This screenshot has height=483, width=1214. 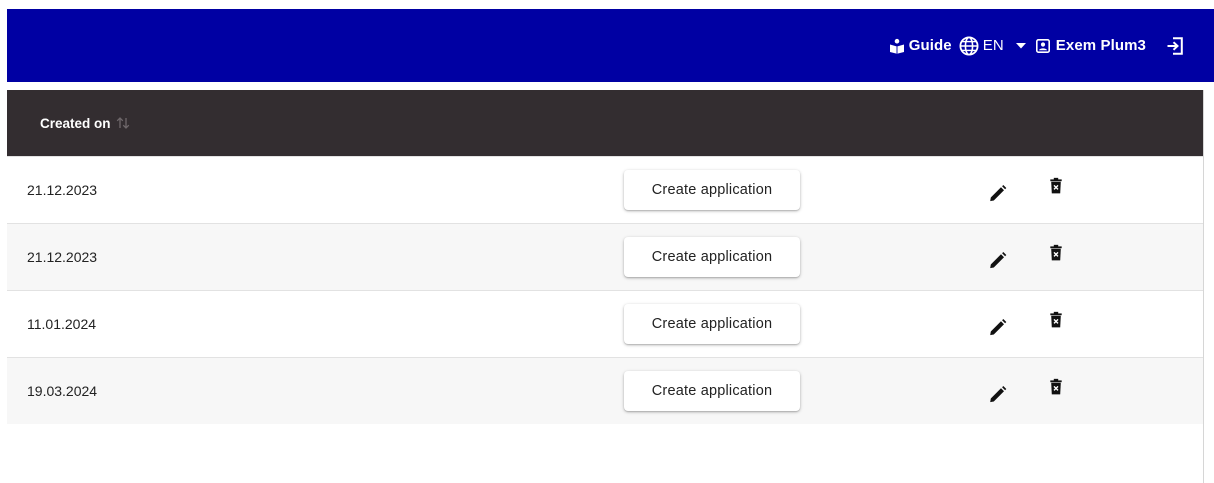 I want to click on user-menu: Exem Plum3, so click(x=1090, y=45).